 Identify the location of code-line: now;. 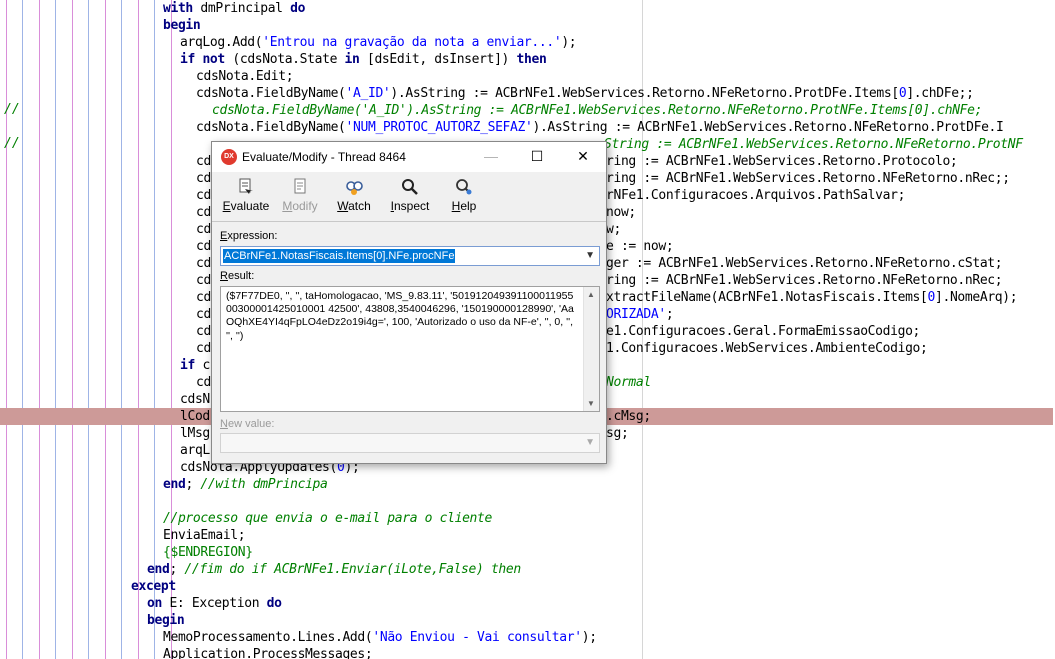
(621, 212).